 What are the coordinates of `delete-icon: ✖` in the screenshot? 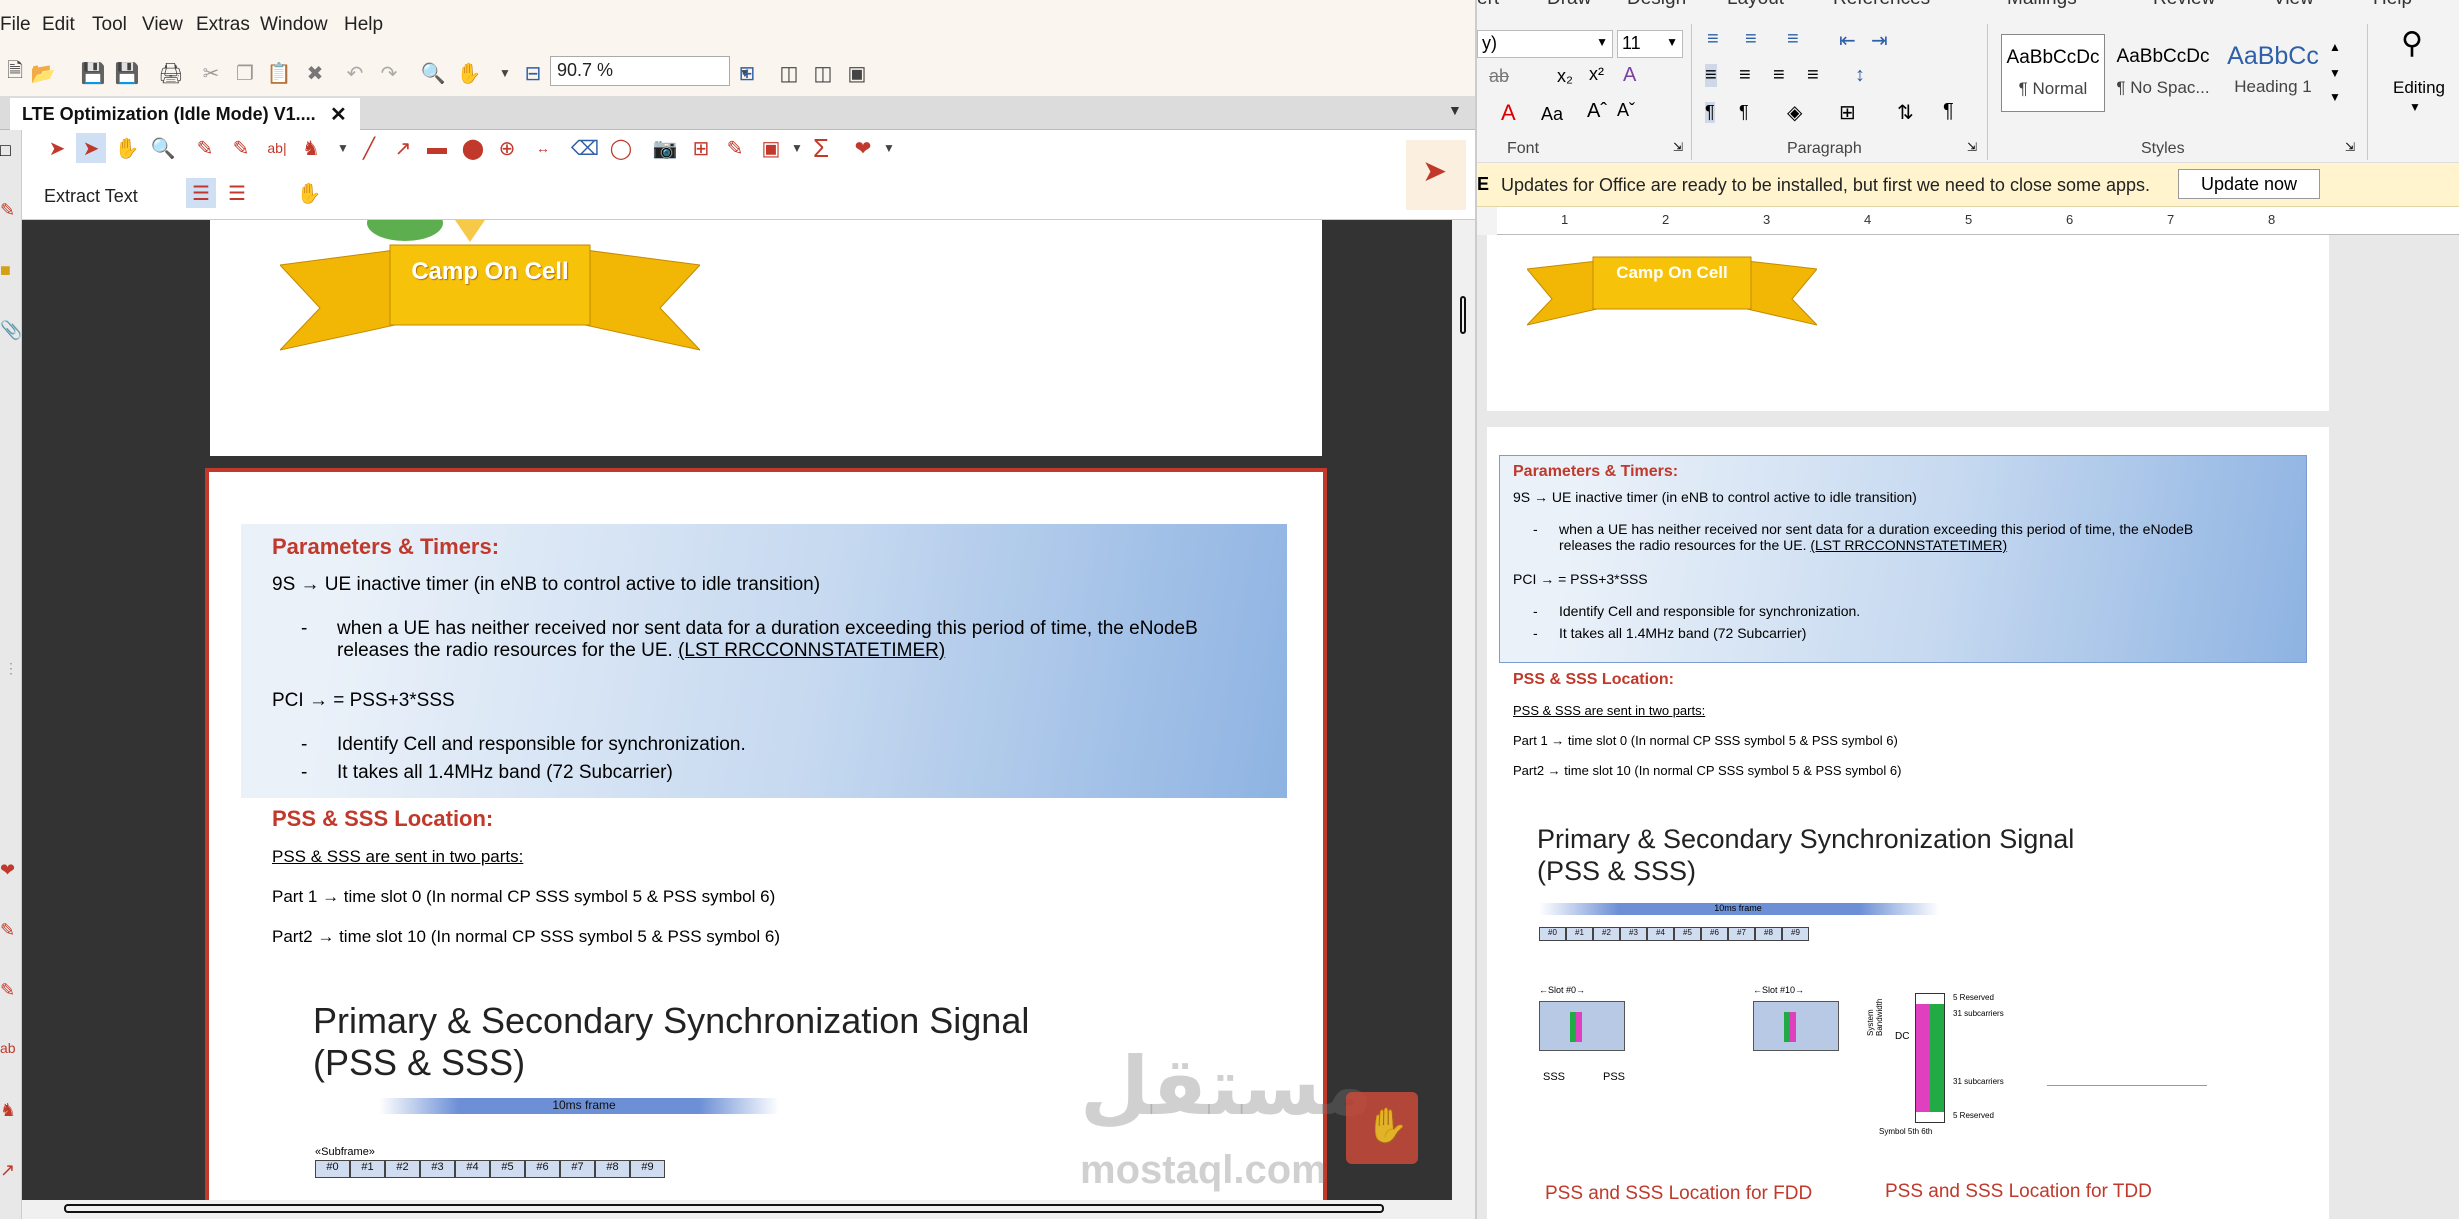 It's located at (315, 73).